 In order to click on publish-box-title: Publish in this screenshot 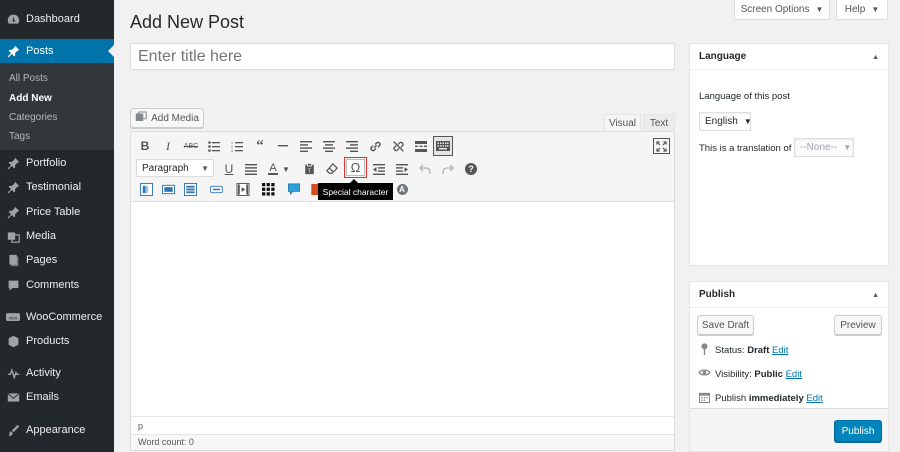, I will do `click(717, 294)`.